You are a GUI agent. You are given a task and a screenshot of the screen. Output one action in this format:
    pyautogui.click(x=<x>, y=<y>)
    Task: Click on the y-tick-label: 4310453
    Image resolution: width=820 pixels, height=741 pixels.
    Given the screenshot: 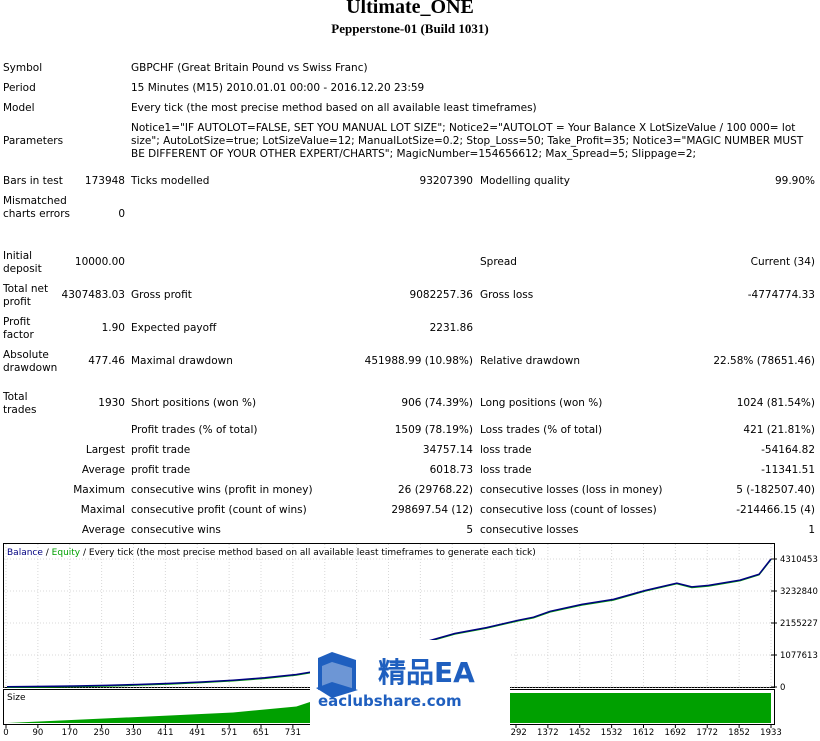 What is the action you would take?
    pyautogui.click(x=799, y=560)
    